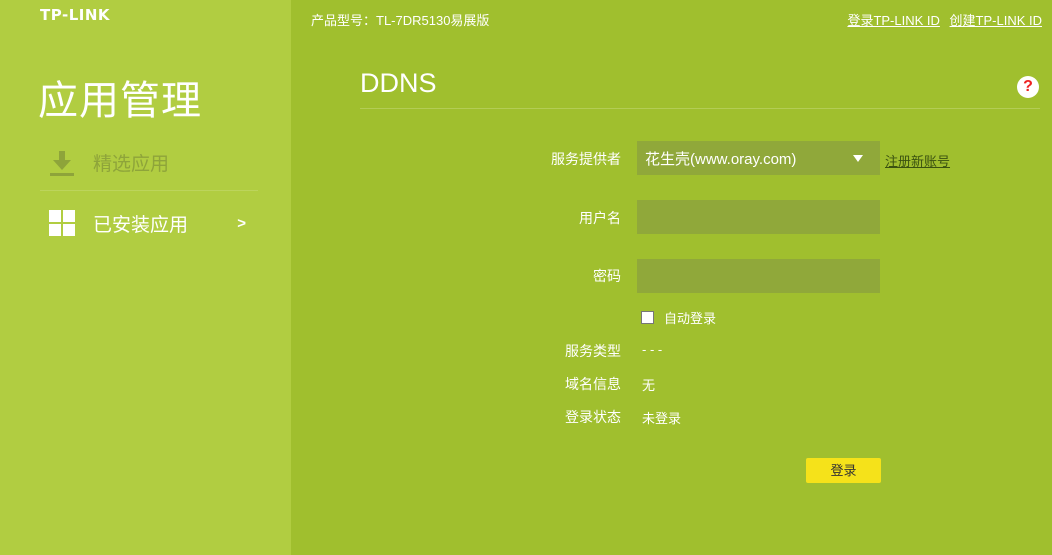 Image resolution: width=1052 pixels, height=555 pixels. Describe the element at coordinates (398, 83) in the screenshot. I see `page-title: DDNS` at that location.